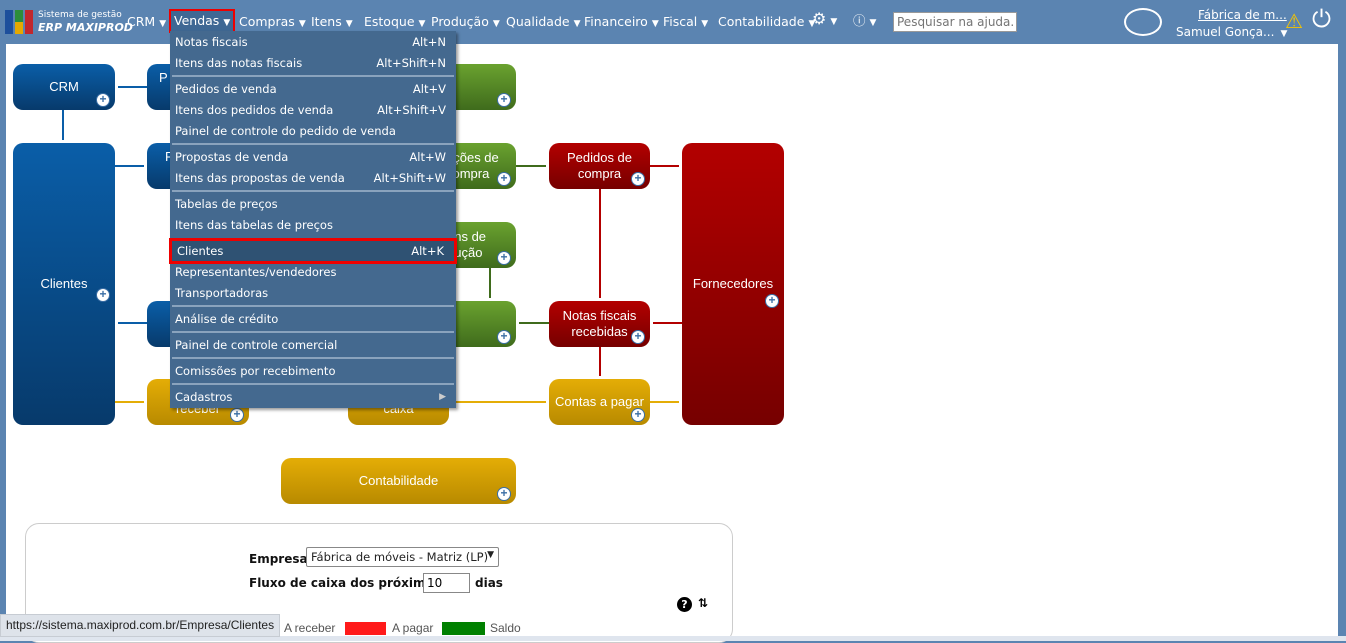  Describe the element at coordinates (365, 628) in the screenshot. I see `legend-swatch-a-pagar` at that location.